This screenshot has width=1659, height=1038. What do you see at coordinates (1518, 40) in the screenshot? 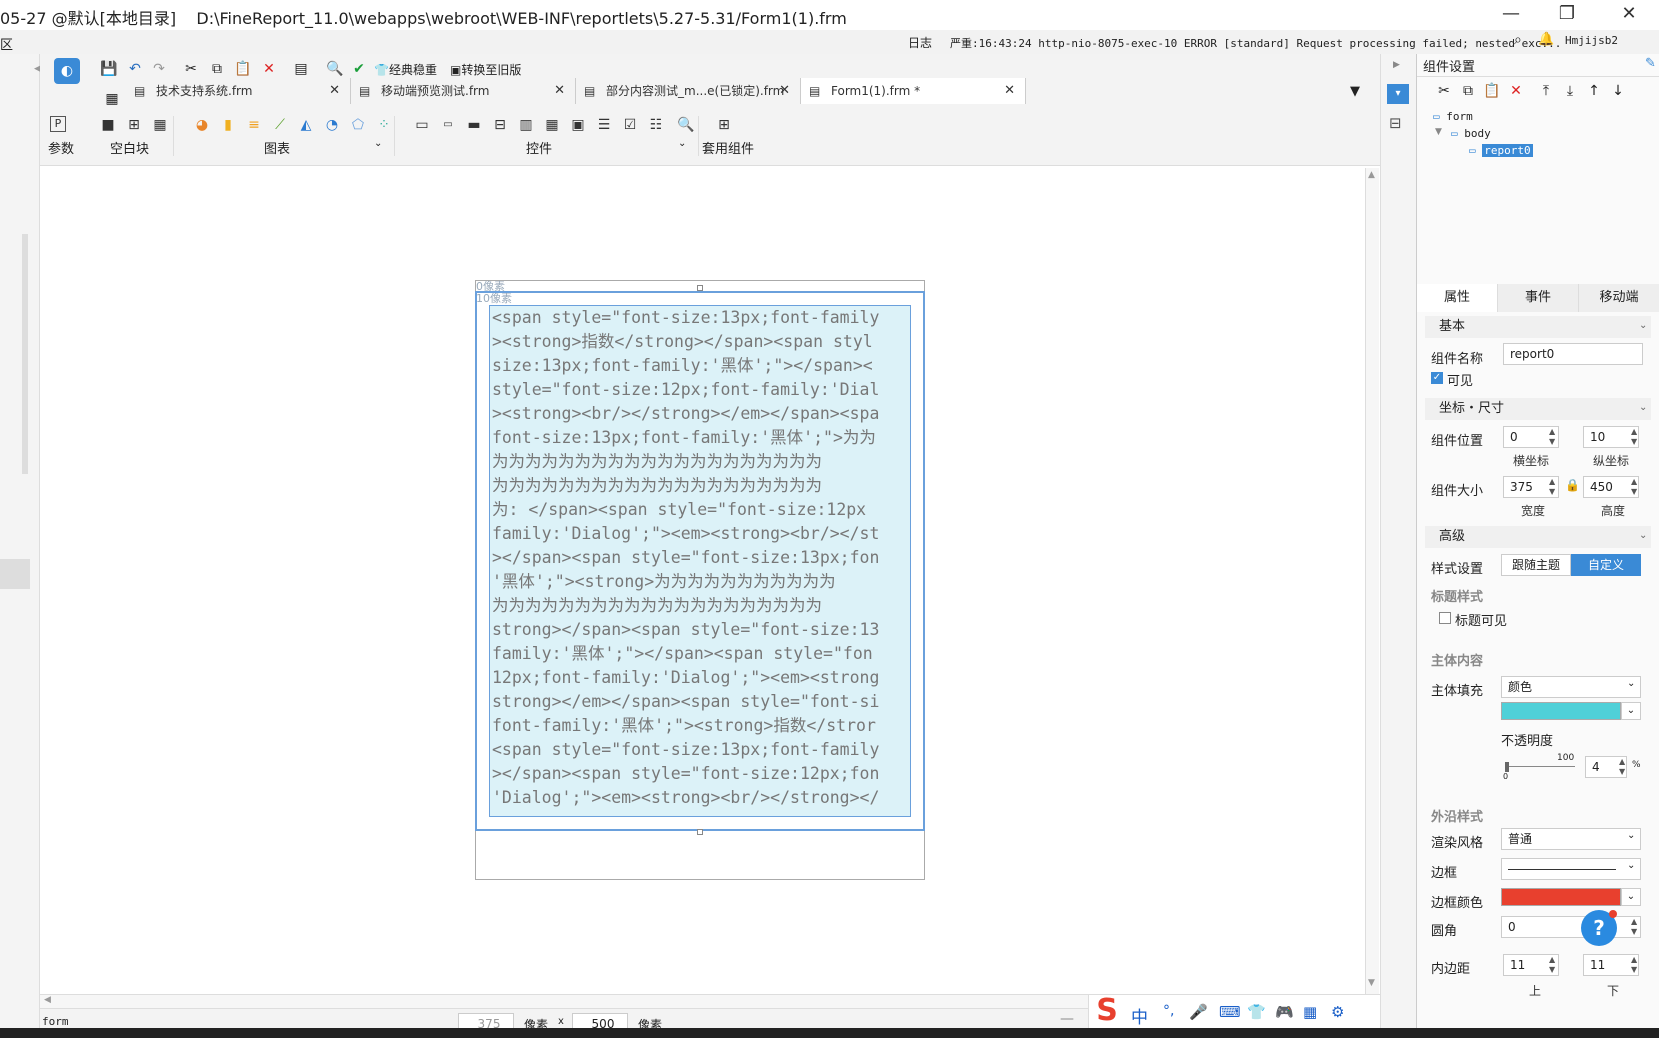
I see `search-icon: ⌕` at bounding box center [1518, 40].